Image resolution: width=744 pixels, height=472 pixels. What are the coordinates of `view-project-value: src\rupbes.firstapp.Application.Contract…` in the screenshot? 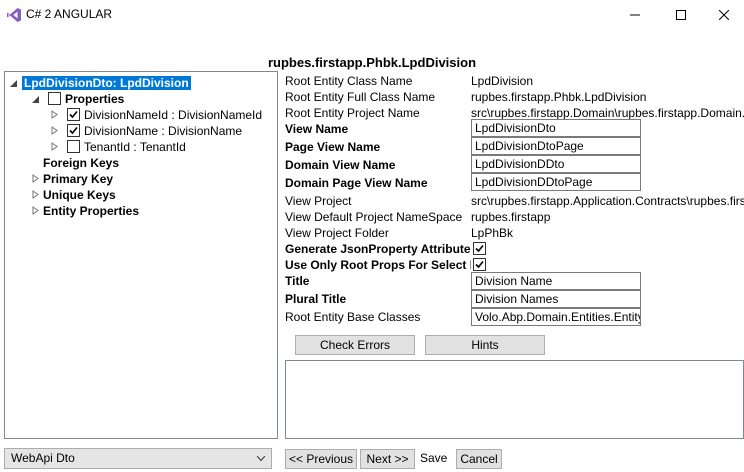 It's located at (607, 201).